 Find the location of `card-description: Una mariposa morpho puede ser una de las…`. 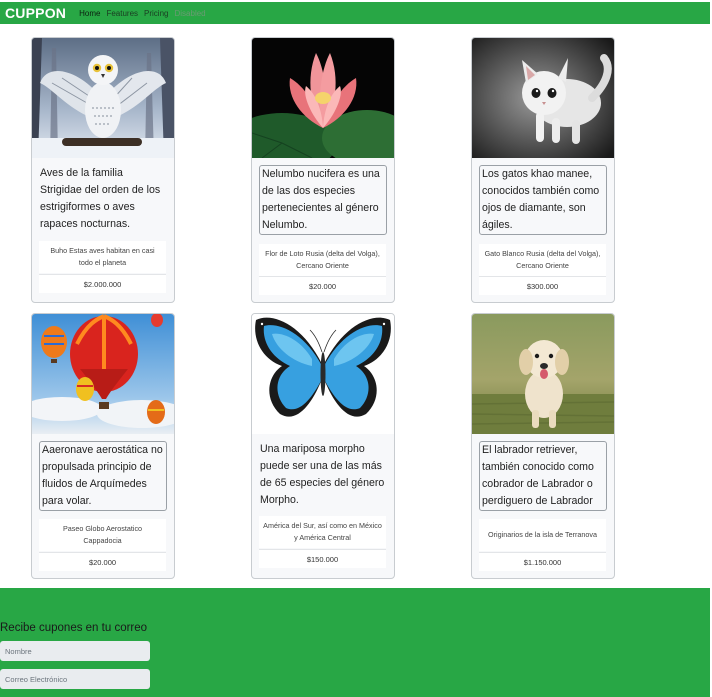

card-description: Una mariposa morpho puede ser una de las… is located at coordinates (322, 474).